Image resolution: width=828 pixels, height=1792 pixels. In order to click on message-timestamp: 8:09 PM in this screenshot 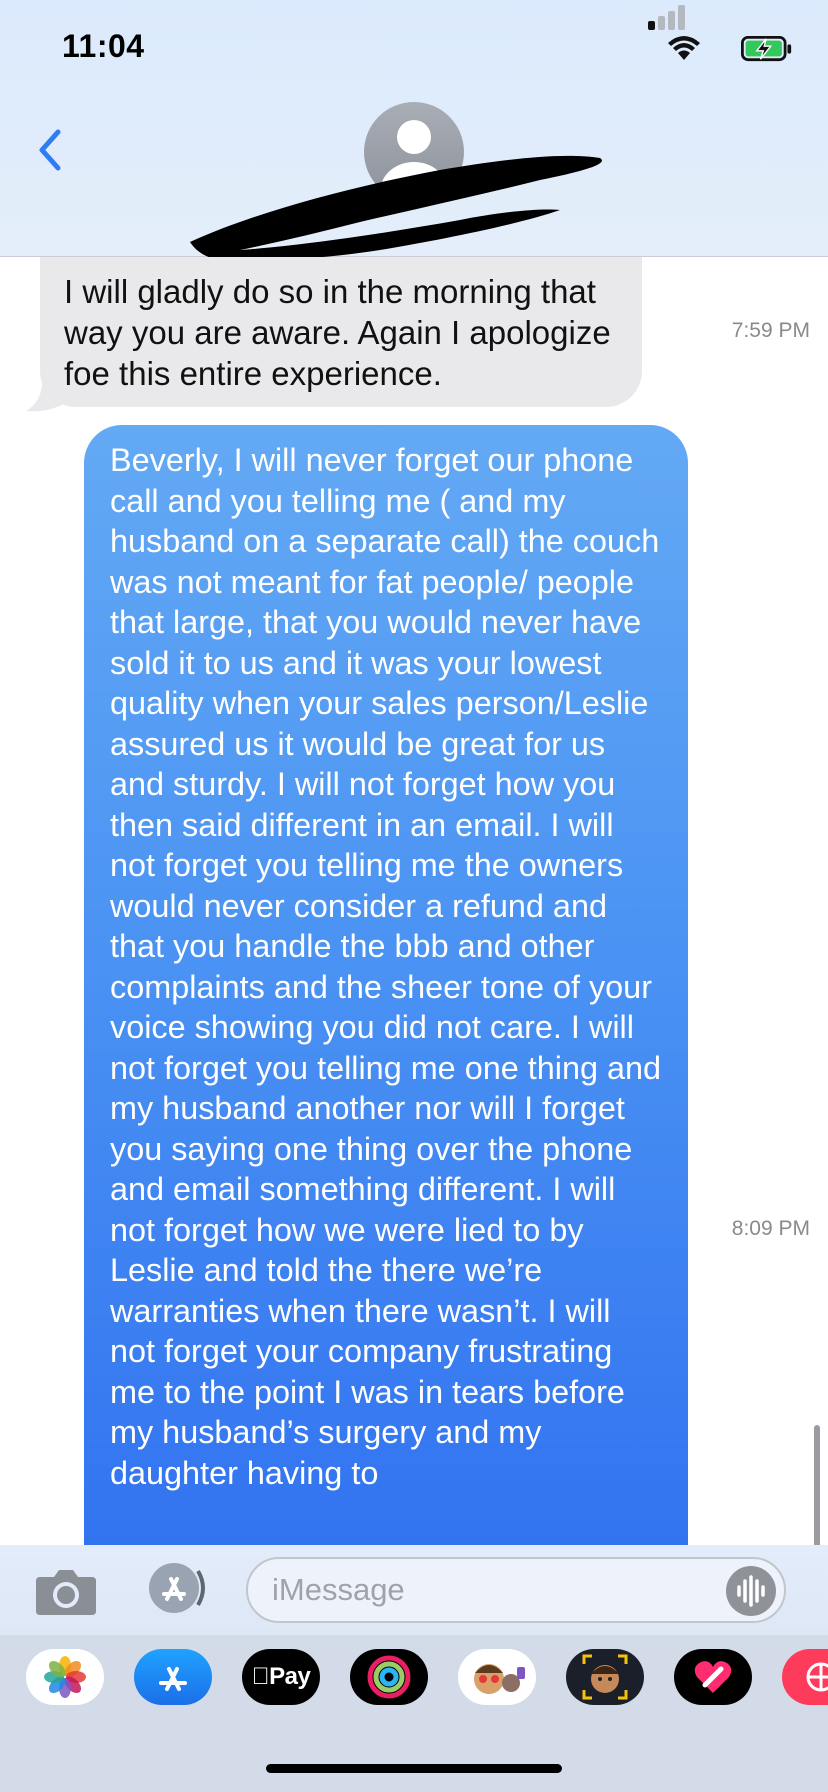, I will do `click(770, 1228)`.